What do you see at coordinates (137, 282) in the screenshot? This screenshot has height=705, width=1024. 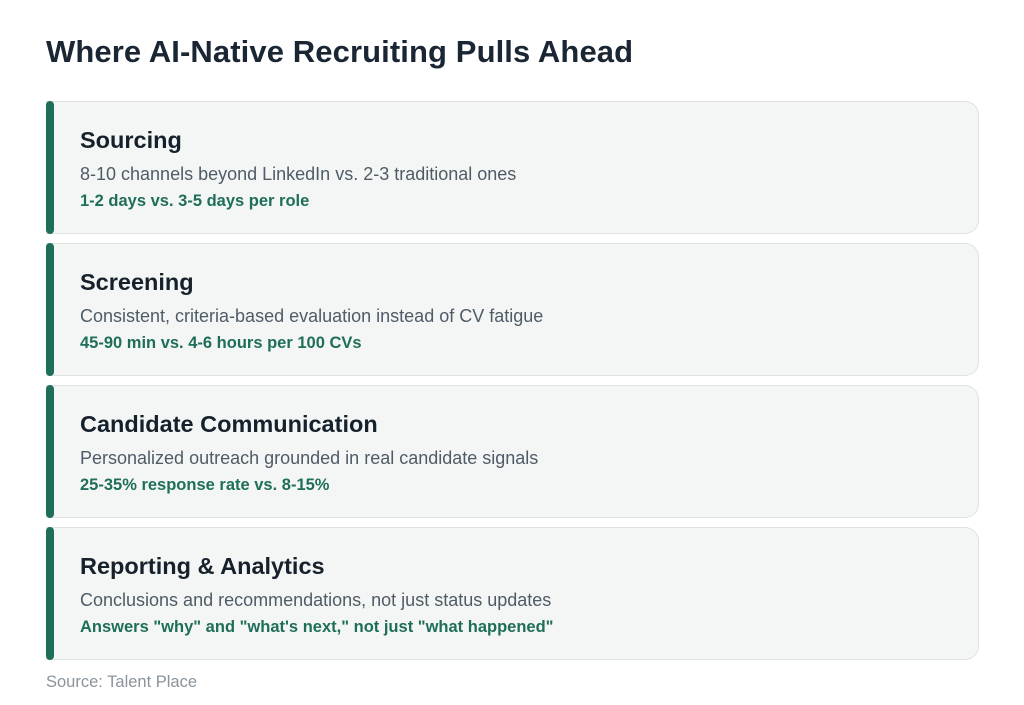 I see `card-title: Screening` at bounding box center [137, 282].